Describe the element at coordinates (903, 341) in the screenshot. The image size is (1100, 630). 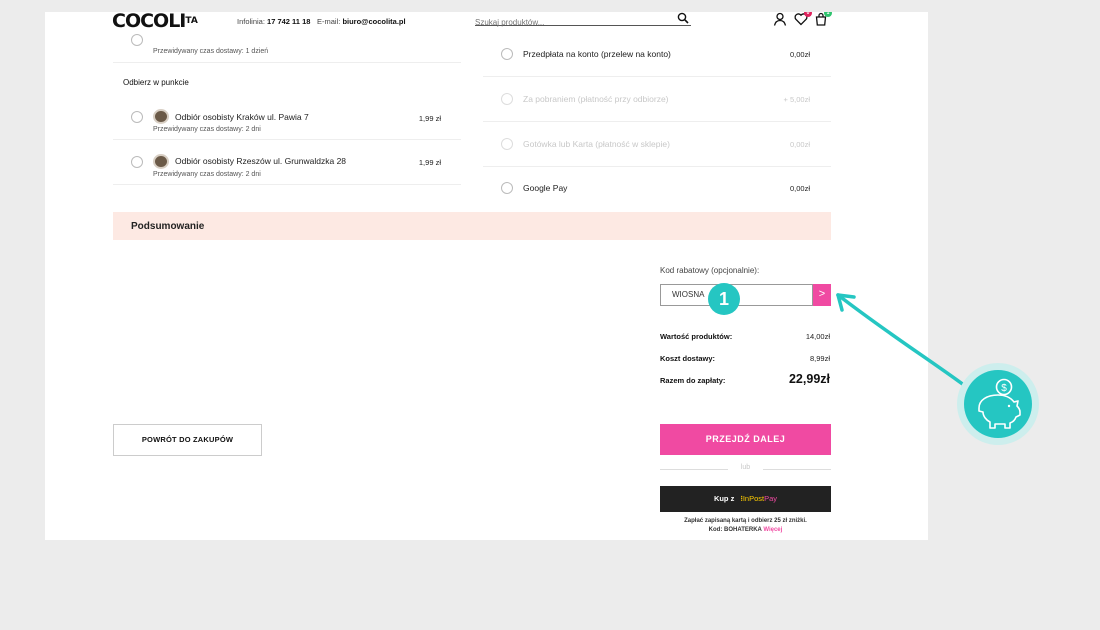
I see `tutorial-arrow` at that location.